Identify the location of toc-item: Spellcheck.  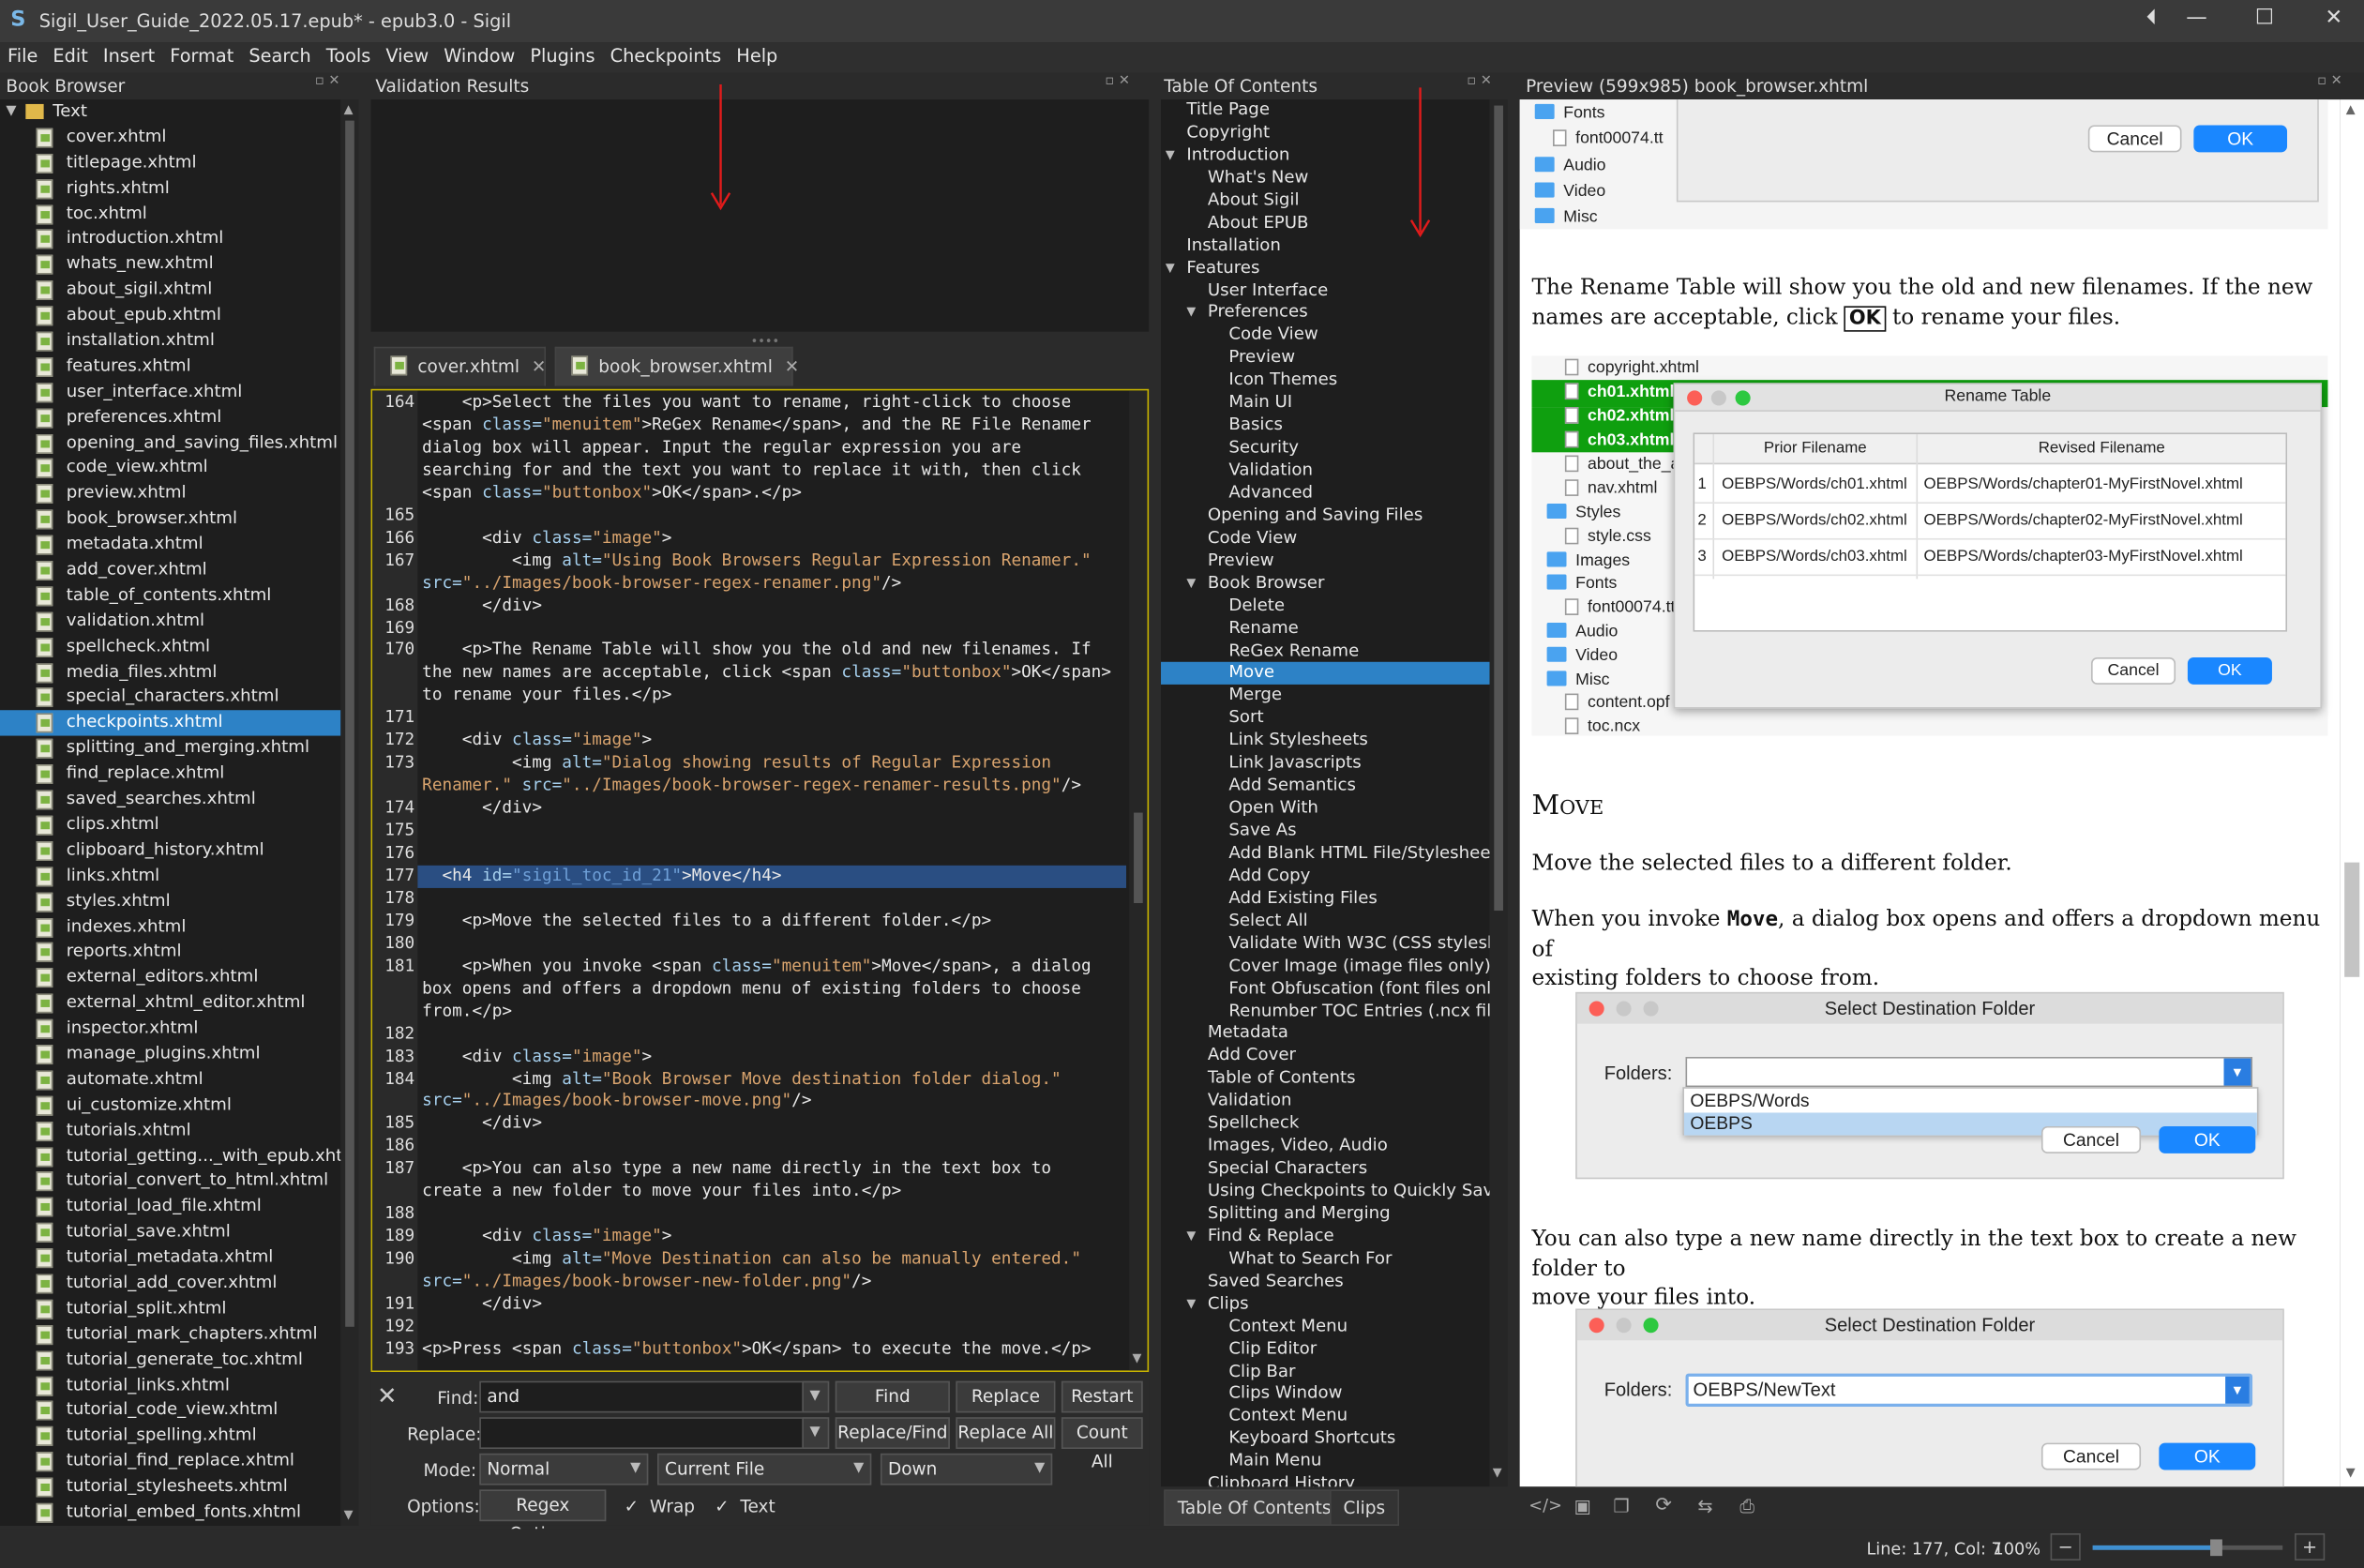
(1326, 1124).